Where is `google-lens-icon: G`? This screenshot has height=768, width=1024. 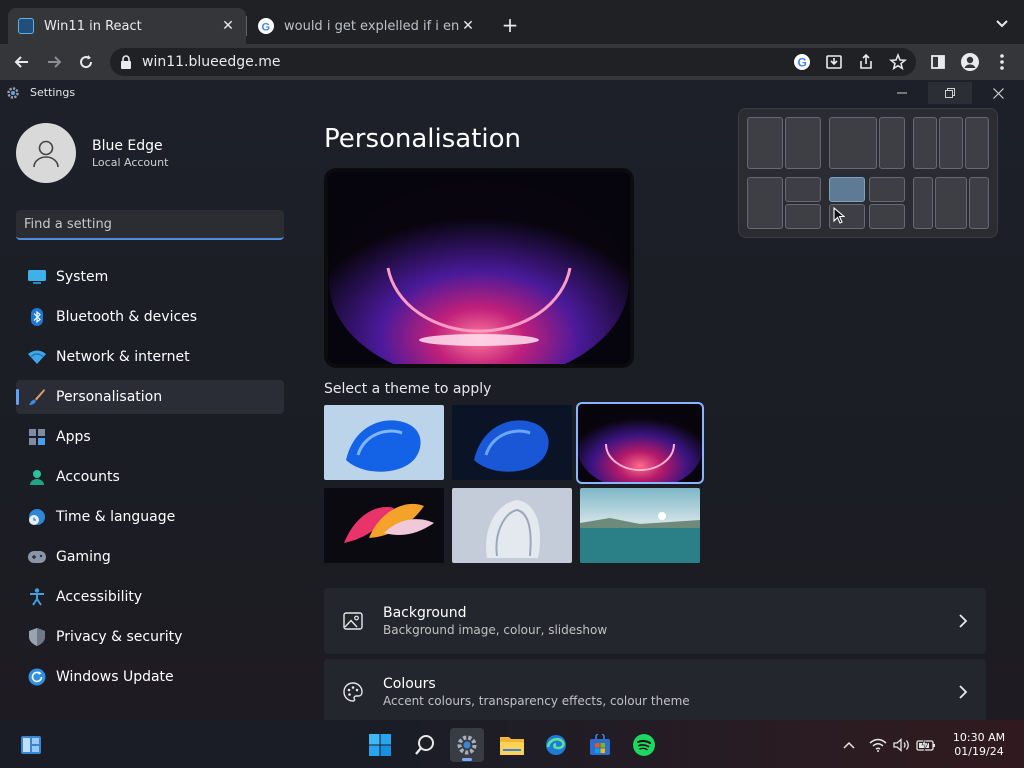 google-lens-icon: G is located at coordinates (802, 62).